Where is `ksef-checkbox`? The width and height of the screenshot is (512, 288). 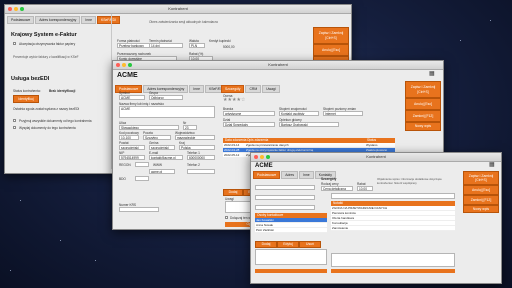 ksef-checkbox is located at coordinates (14, 43).